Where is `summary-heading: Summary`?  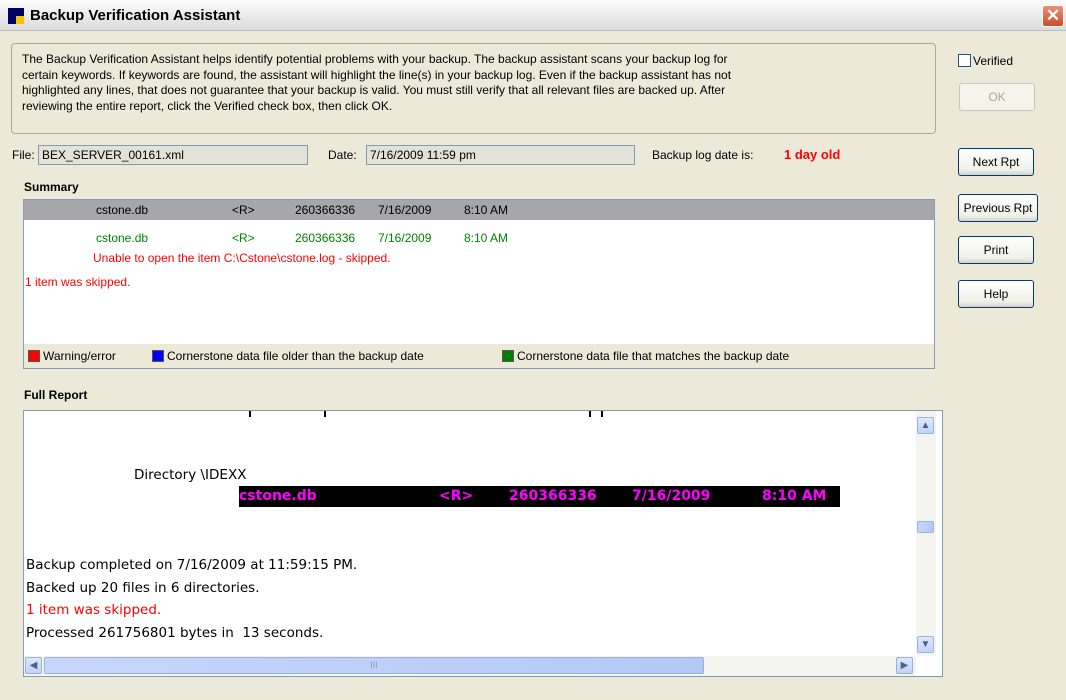
summary-heading: Summary is located at coordinates (51, 187).